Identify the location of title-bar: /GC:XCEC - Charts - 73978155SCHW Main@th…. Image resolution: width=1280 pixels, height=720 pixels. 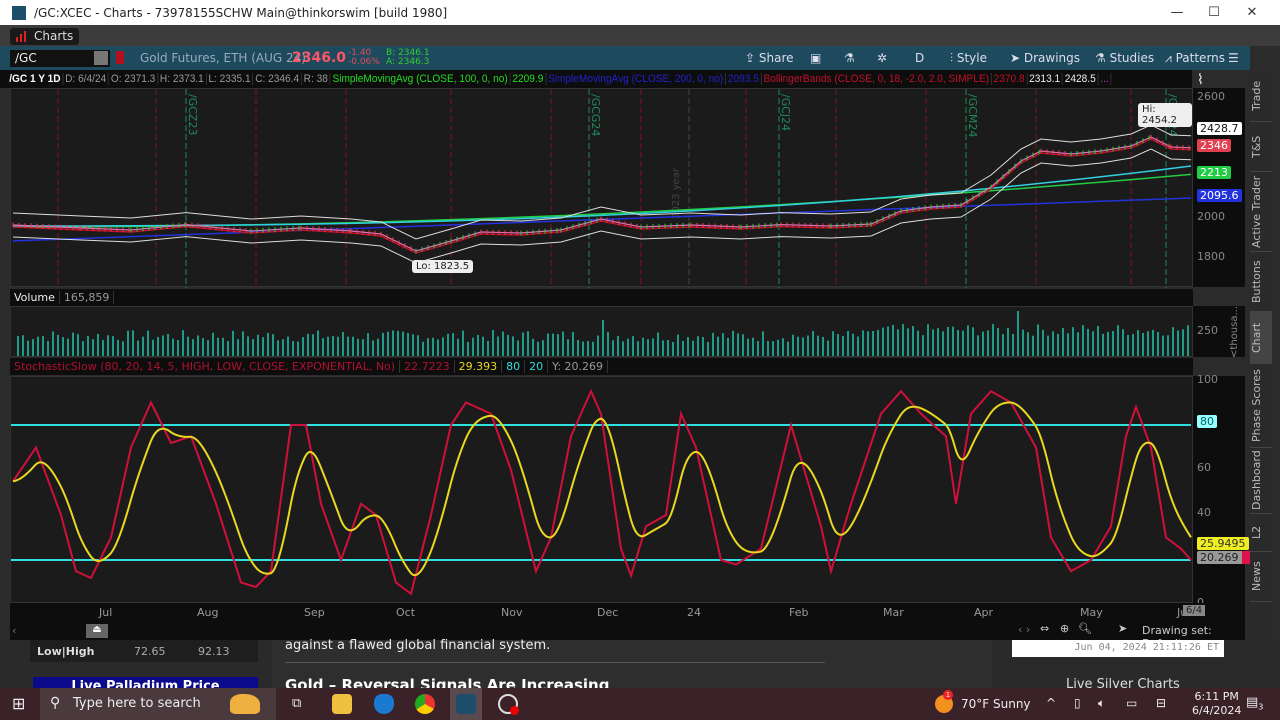
(640, 12).